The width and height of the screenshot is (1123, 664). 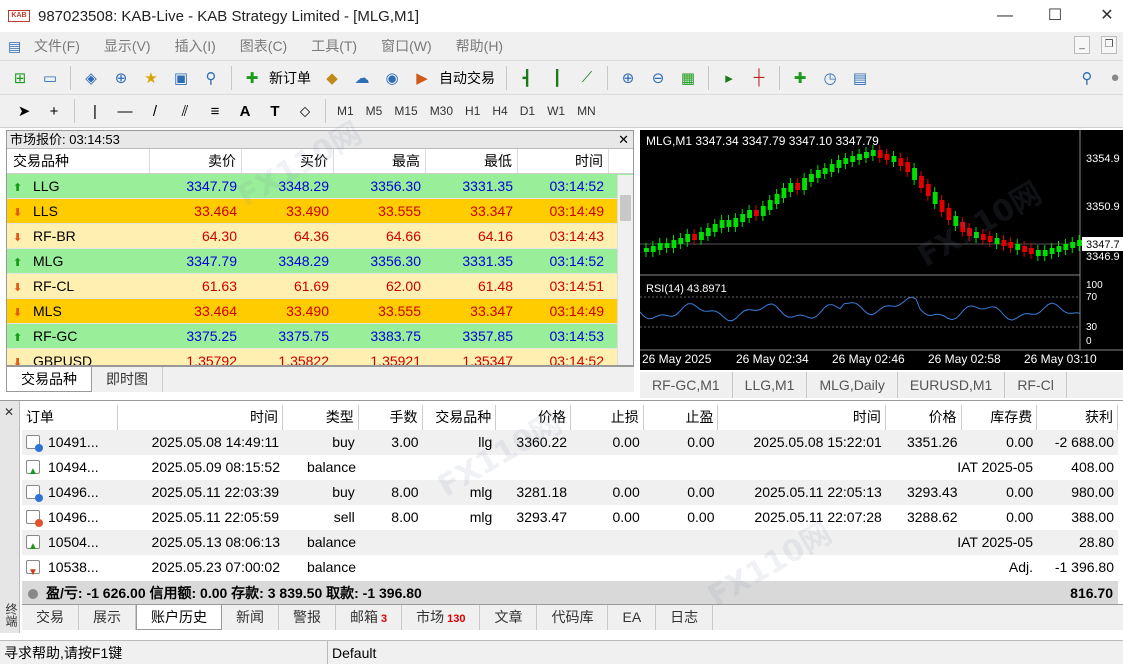 I want to click on menu-insert: 插入(I), so click(x=195, y=46).